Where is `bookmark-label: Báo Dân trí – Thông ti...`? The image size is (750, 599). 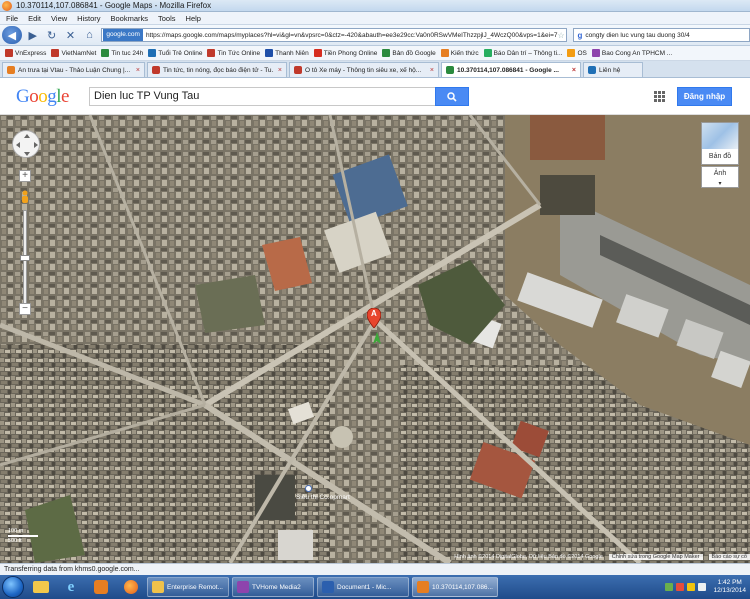 bookmark-label: Báo Dân trí – Thông ti... is located at coordinates (528, 53).